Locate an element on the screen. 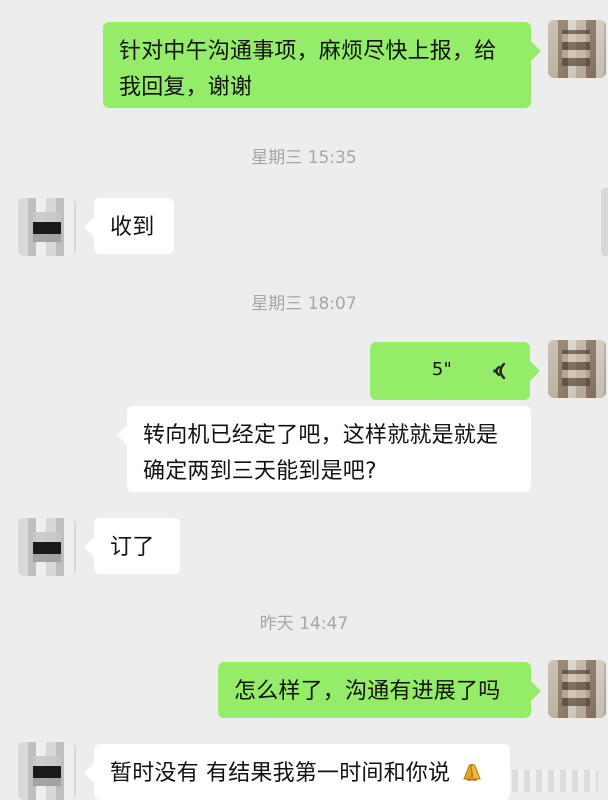 The image size is (608, 800). message-bubble-2: 收到 is located at coordinates (134, 226).